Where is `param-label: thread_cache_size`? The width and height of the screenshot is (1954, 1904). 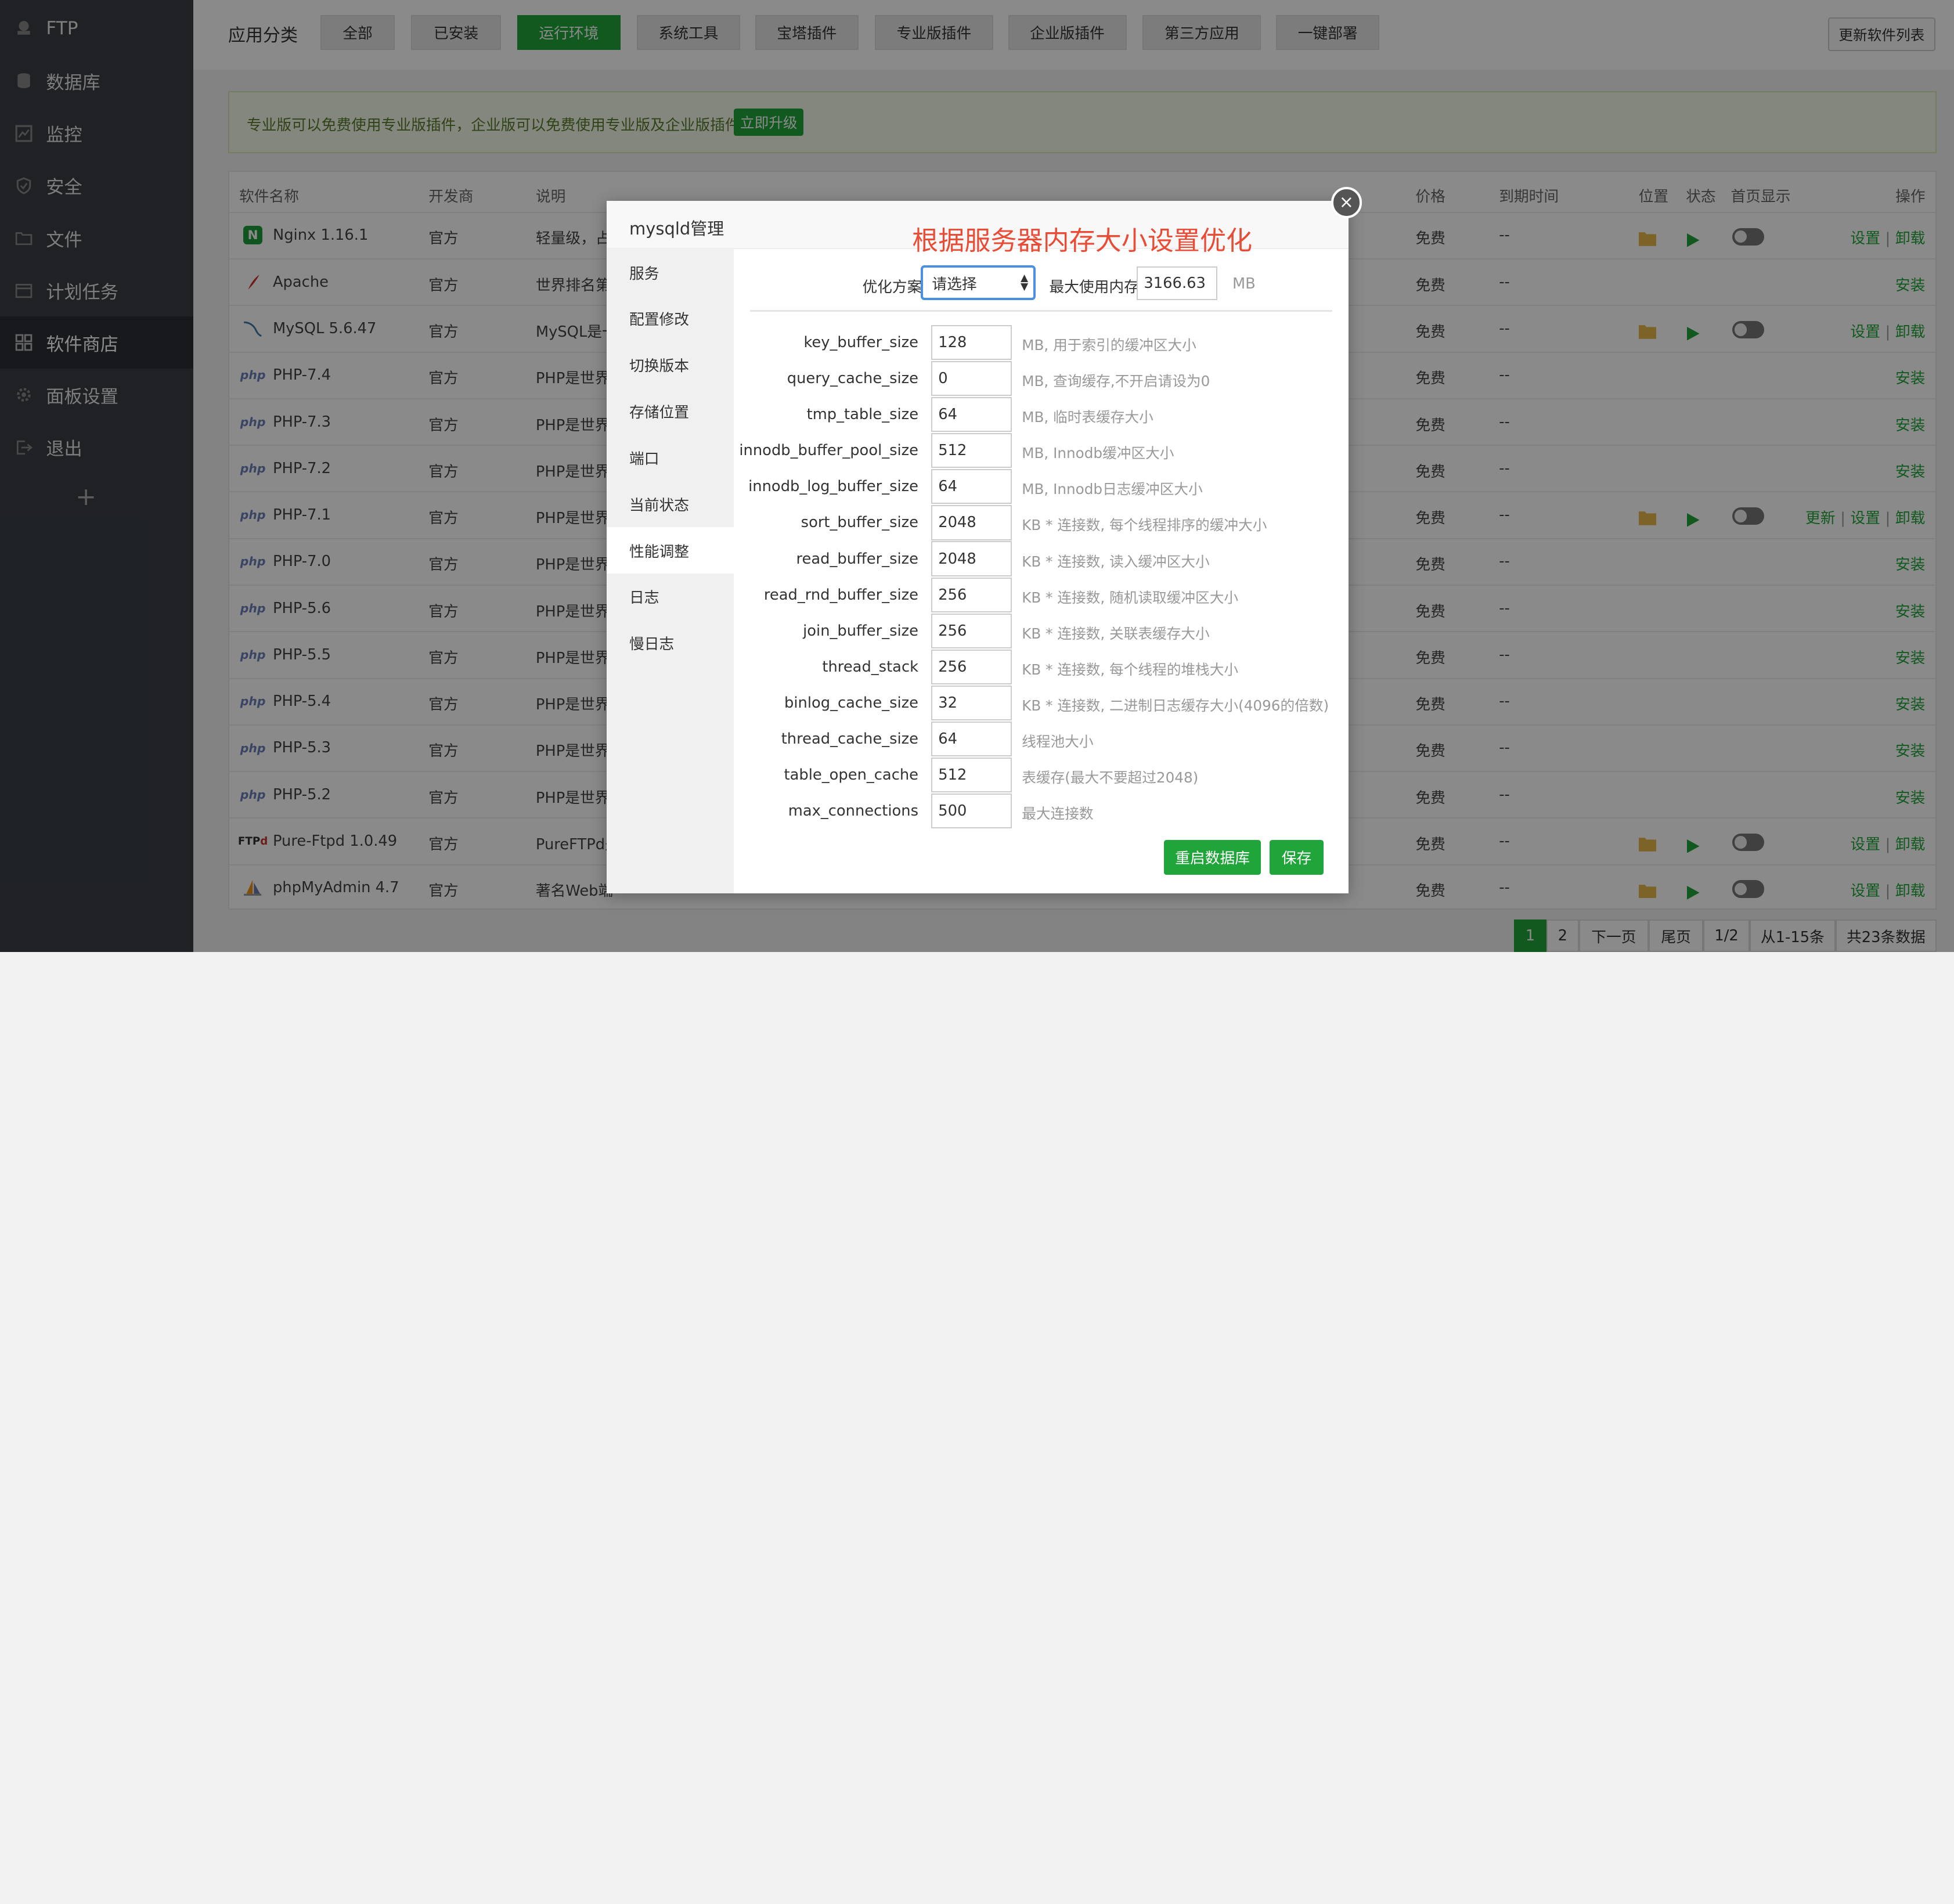 param-label: thread_cache_size is located at coordinates (850, 739).